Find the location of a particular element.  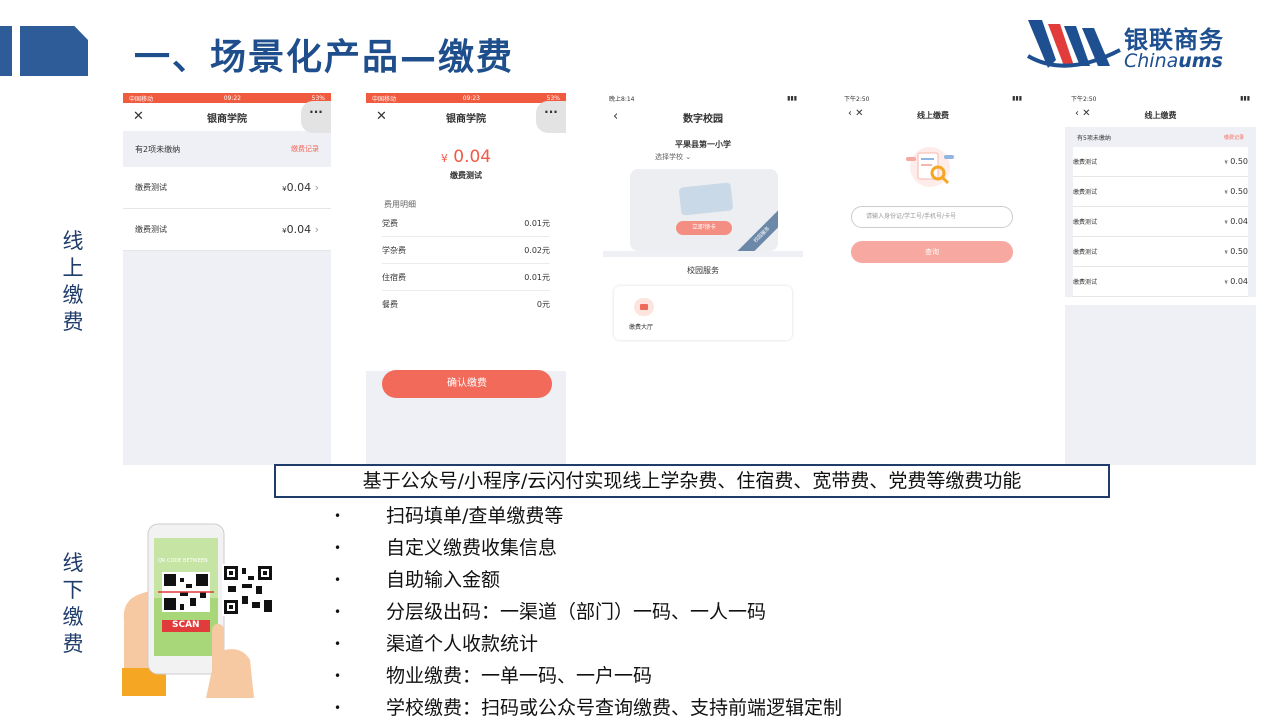

nav-title: 数字校园 is located at coordinates (703, 119).